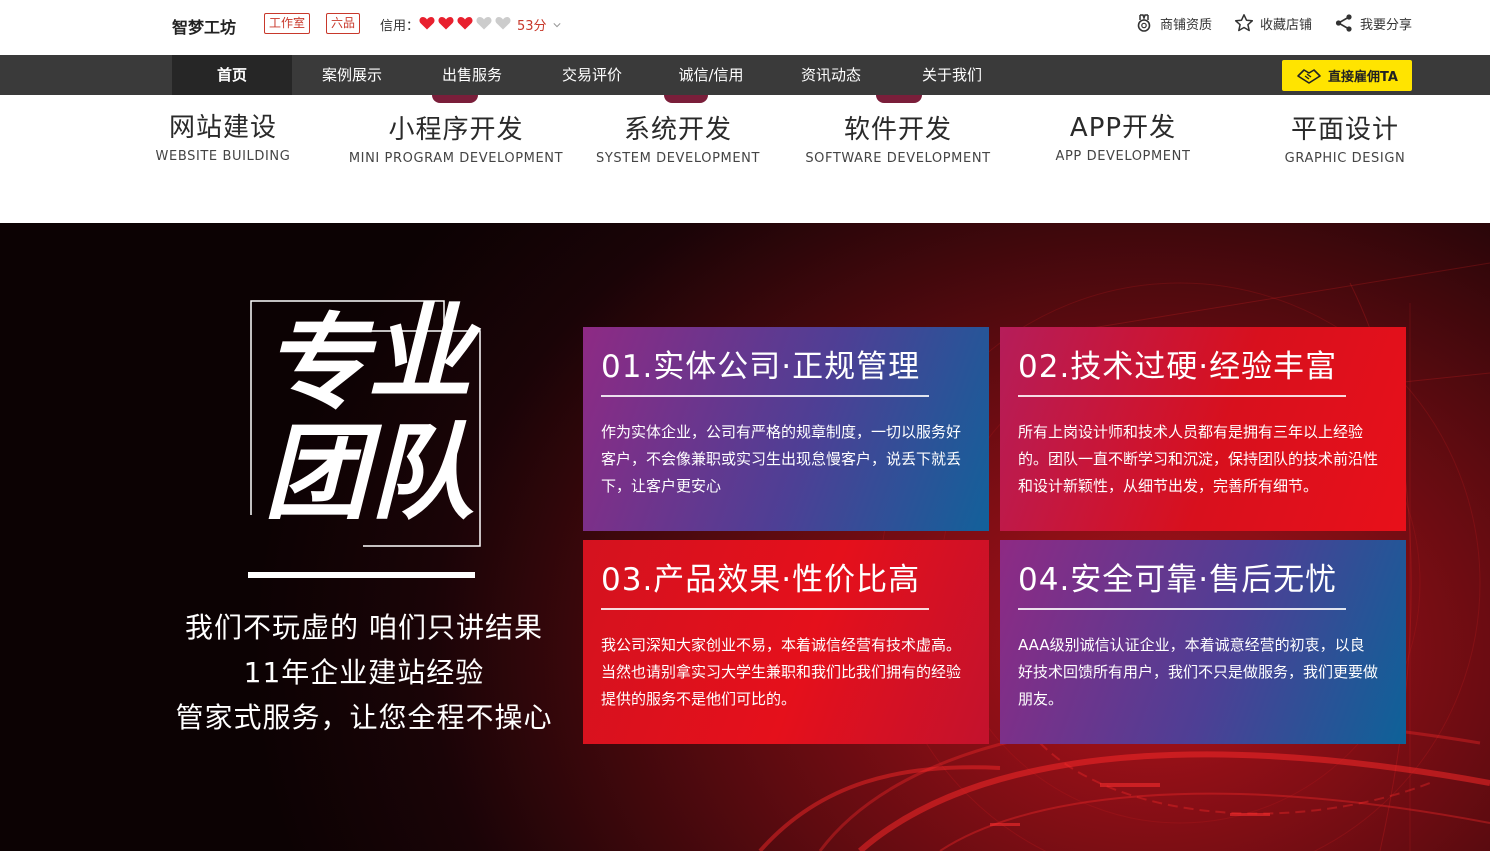 The width and height of the screenshot is (1490, 851). I want to click on service-subtitle: SOFTWARE DEVELOPMENT, so click(898, 158).